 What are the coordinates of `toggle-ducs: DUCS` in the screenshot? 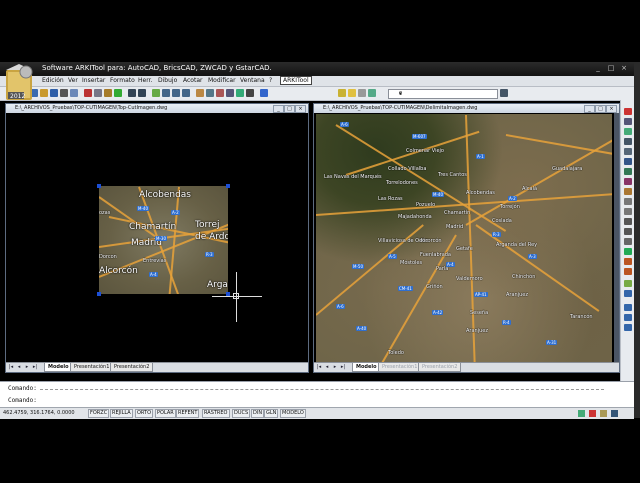 It's located at (241, 413).